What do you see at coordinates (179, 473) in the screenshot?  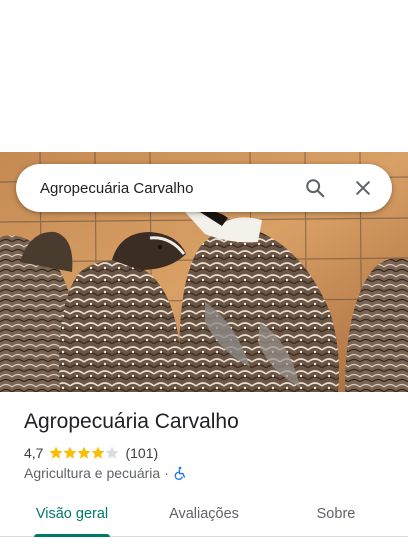 I see `wheelchair-accessible-icon` at bounding box center [179, 473].